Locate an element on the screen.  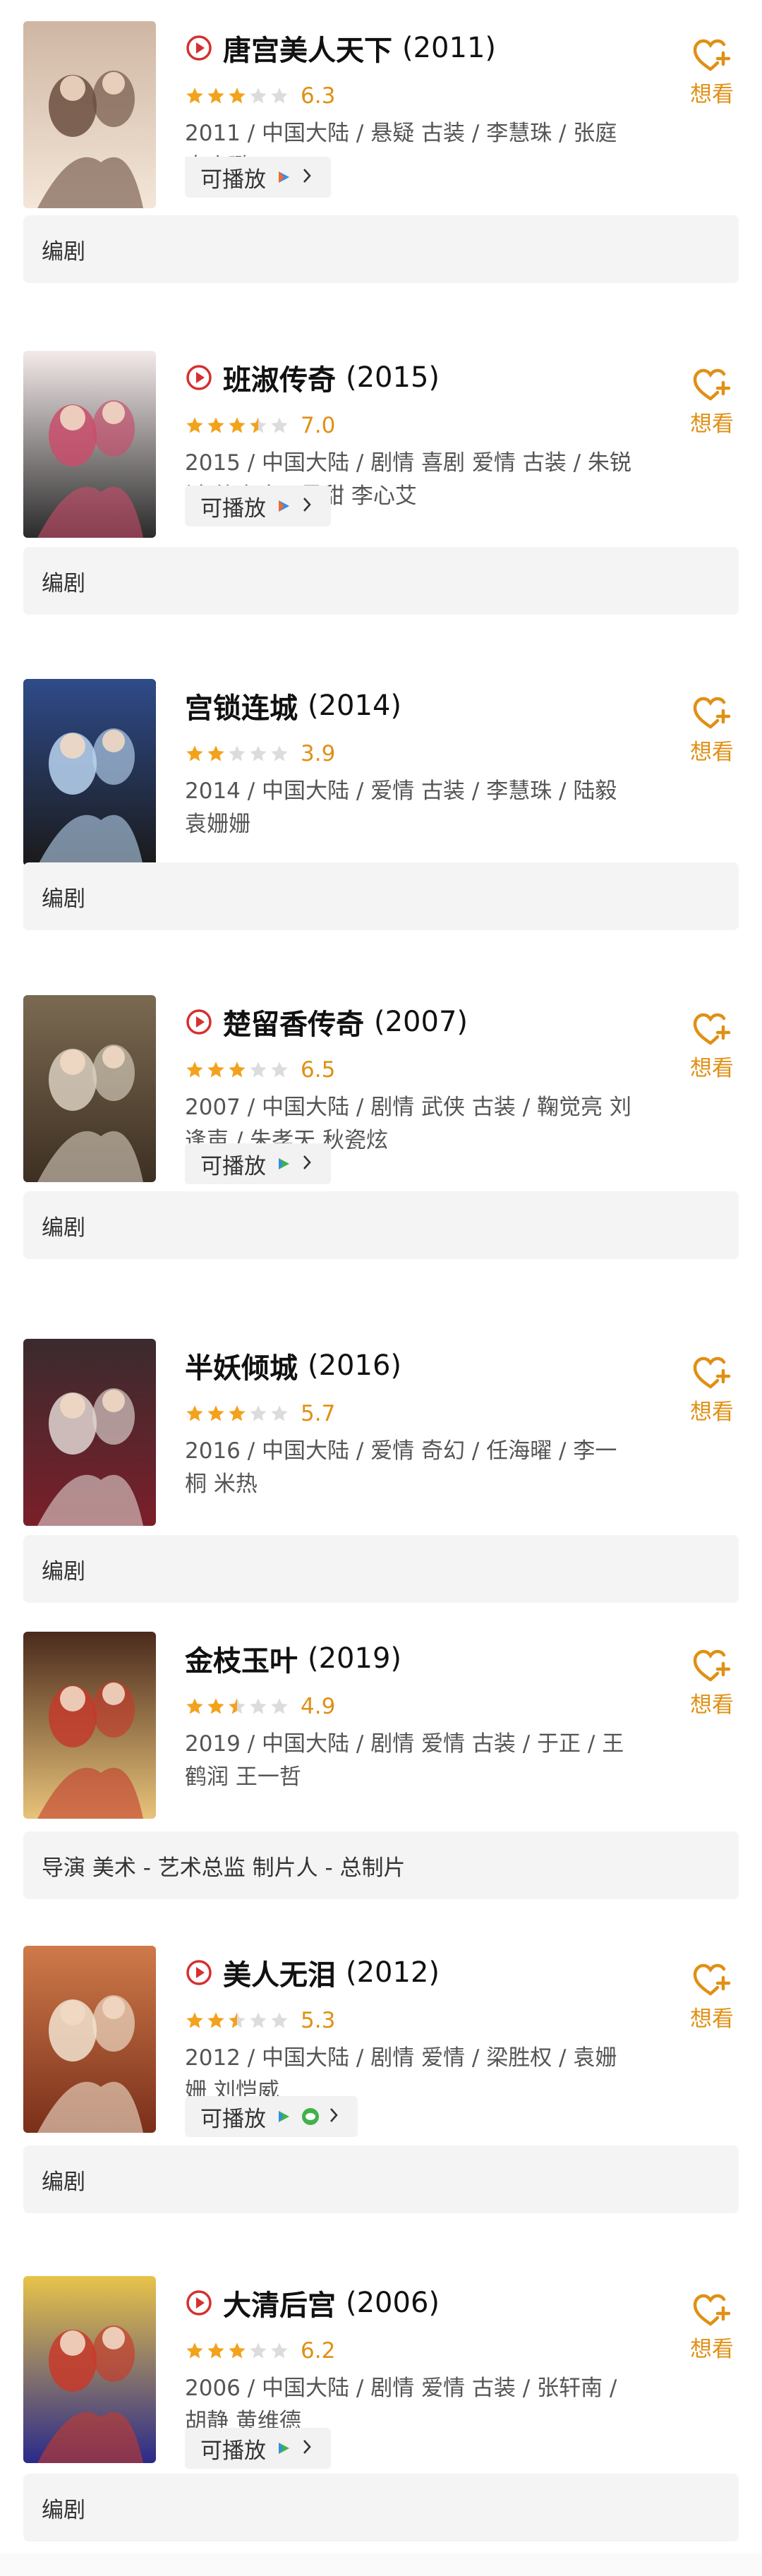
movie-meta: 2016 / 中国大陆 / 爱情 奇幻 / 任海曜 / 李一桐 米热 is located at coordinates (401, 1467).